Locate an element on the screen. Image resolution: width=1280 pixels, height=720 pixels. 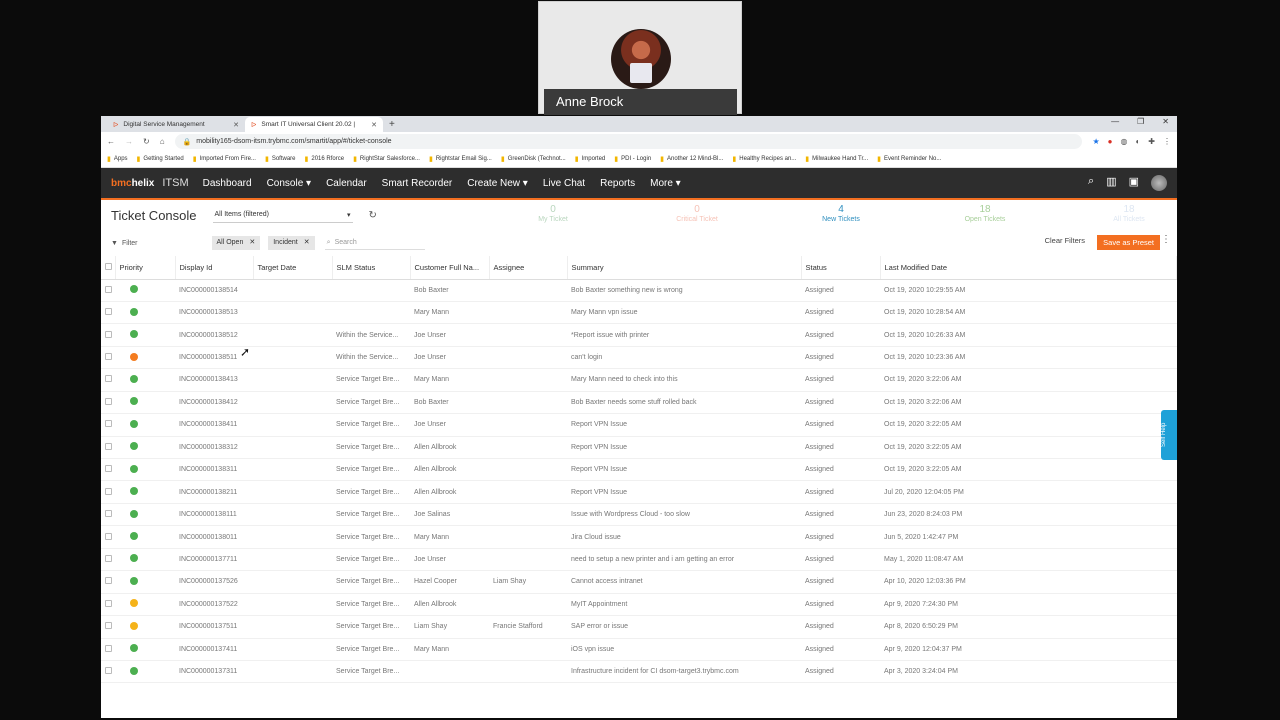
book-icon: ▥ is located at coordinates (1111, 183).